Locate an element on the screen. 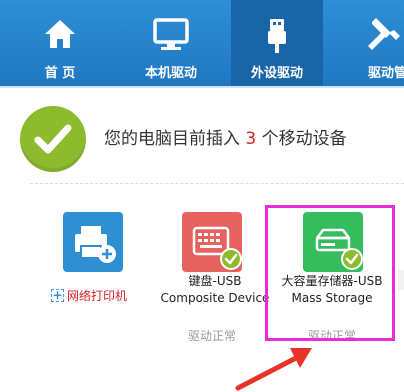  monitor-icon is located at coordinates (171, 34).